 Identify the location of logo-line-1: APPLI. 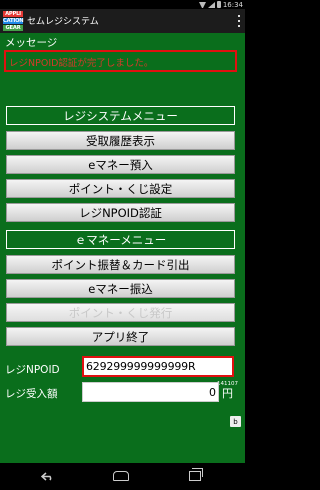
(13, 14).